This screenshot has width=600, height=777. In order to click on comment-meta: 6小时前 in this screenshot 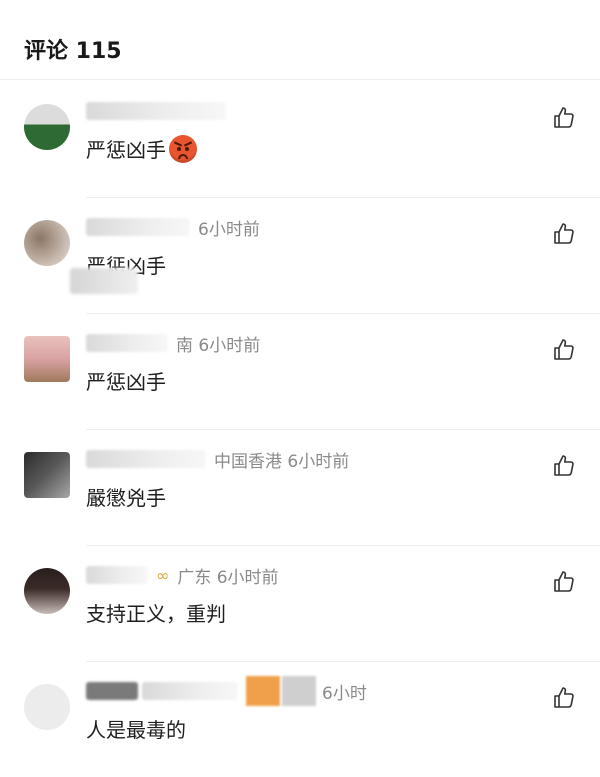, I will do `click(173, 228)`.